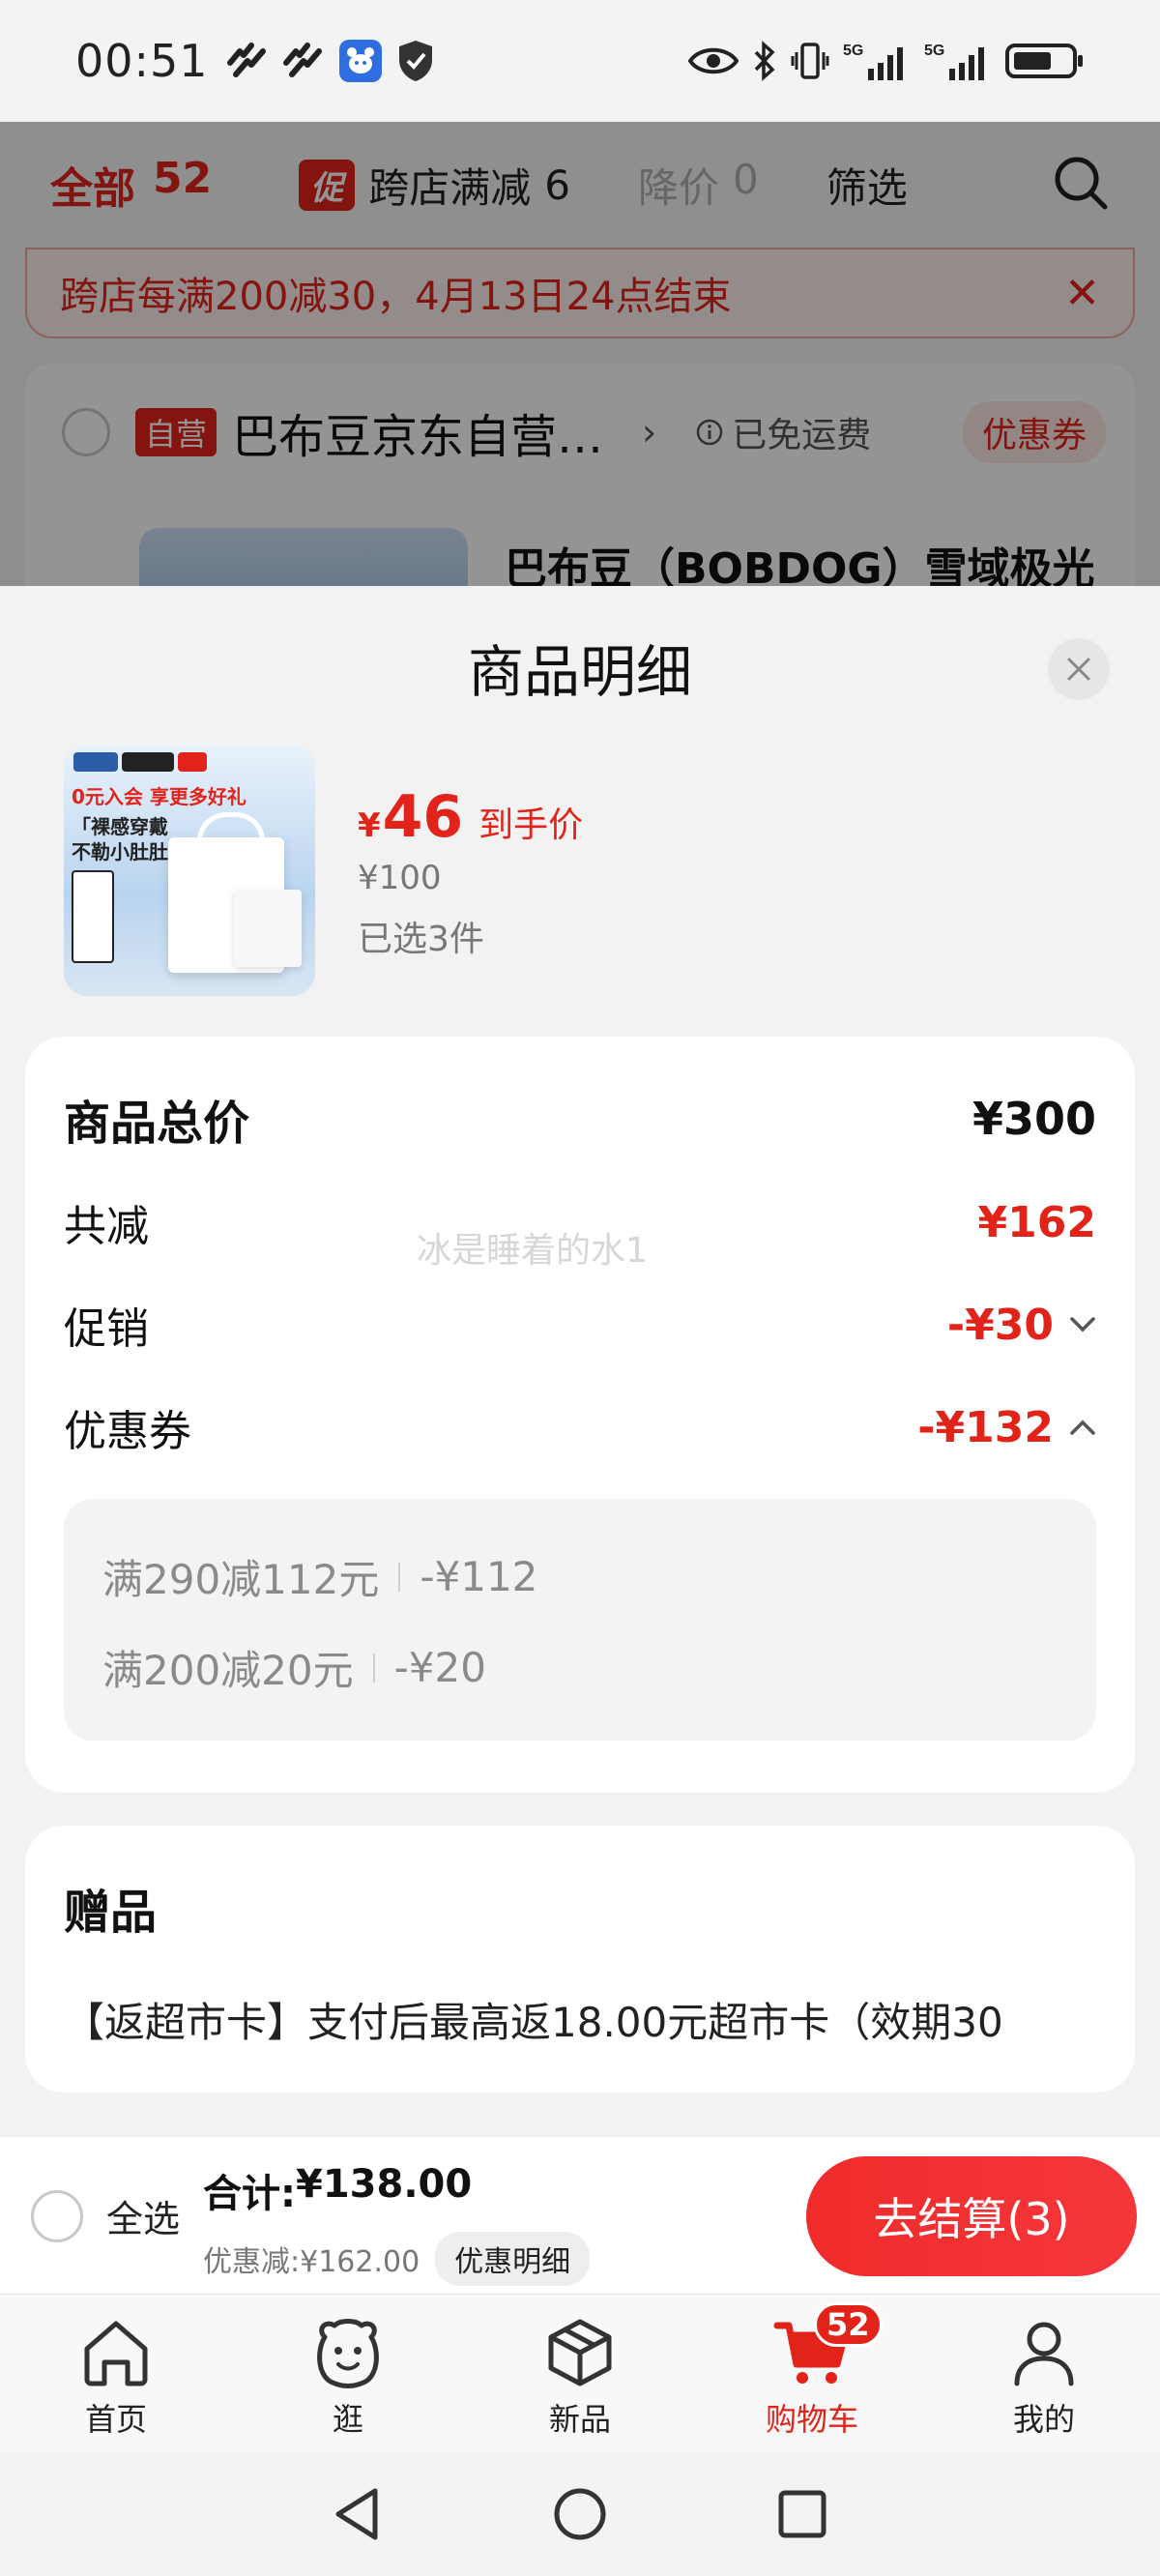 This screenshot has width=1160, height=2576. I want to click on coupon-label: 优惠券, so click(127, 1431).